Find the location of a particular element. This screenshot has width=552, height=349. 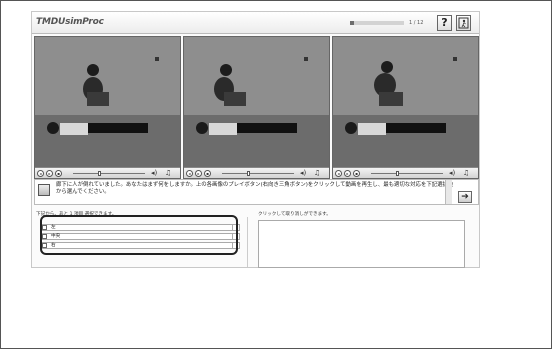

video-panel-left: ◂ ▸ ▪ ◂) ♫ is located at coordinates (107, 107).